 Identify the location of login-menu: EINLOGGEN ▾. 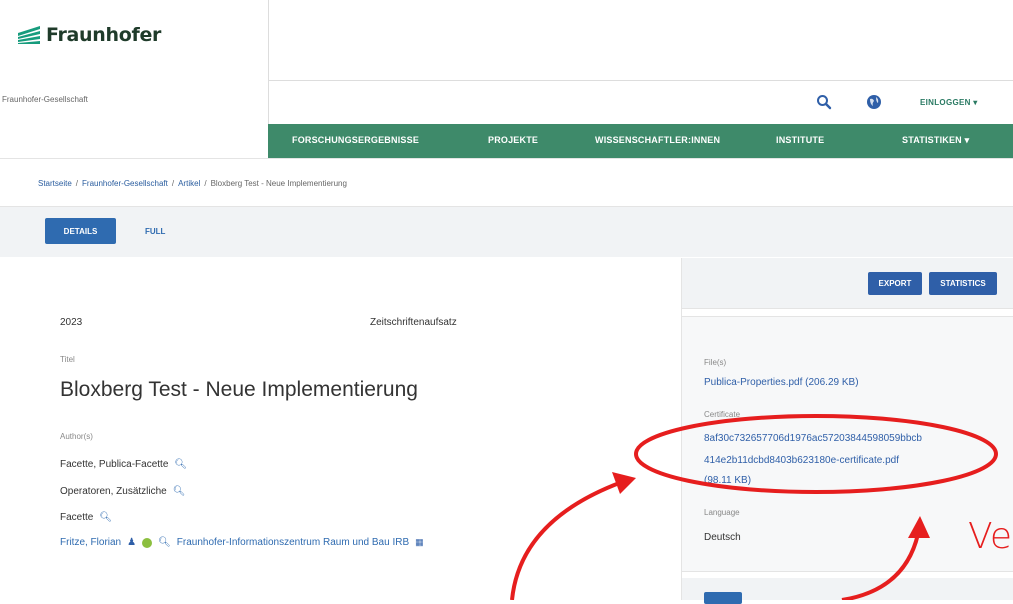
(949, 102).